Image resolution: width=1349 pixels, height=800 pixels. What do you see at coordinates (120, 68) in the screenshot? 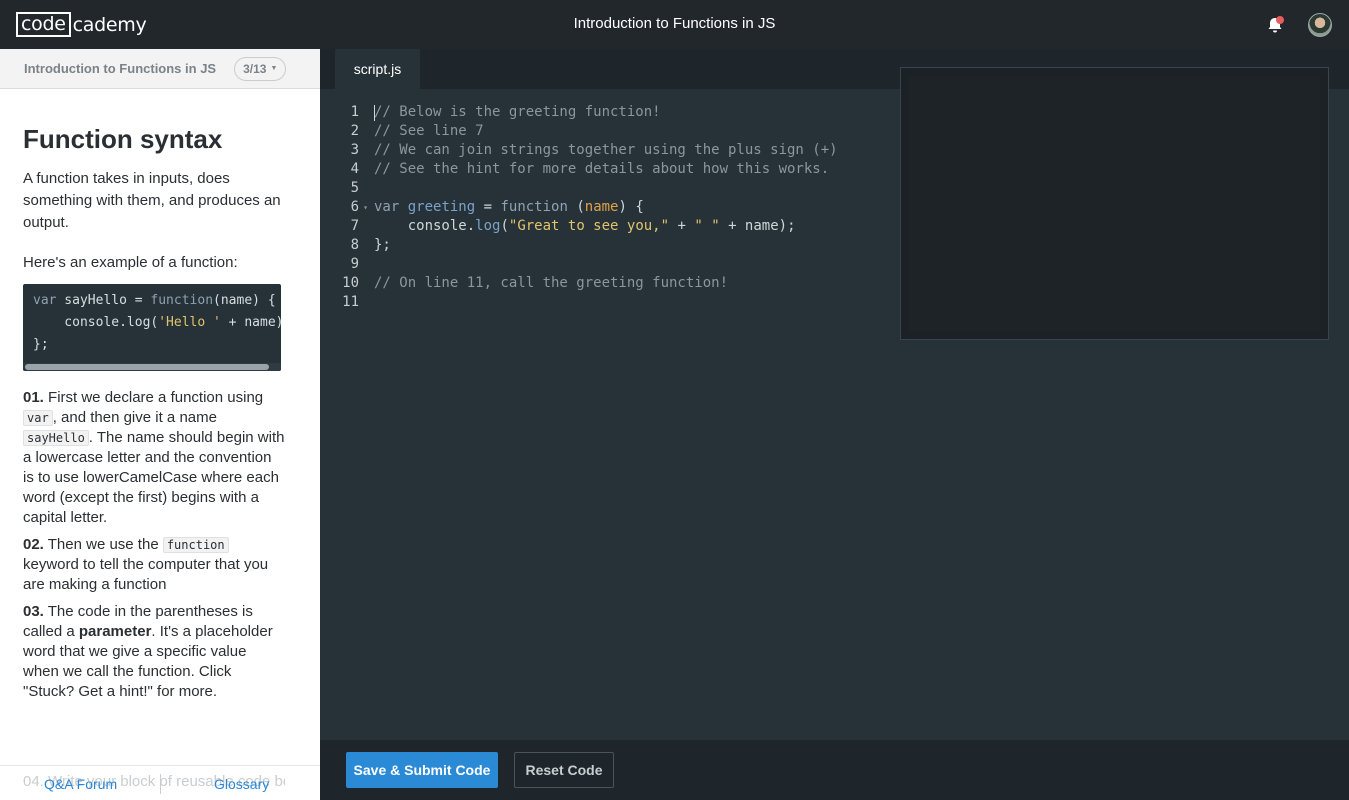
I see `lesson-breadcrumb: Introduction to Functions in JS` at bounding box center [120, 68].